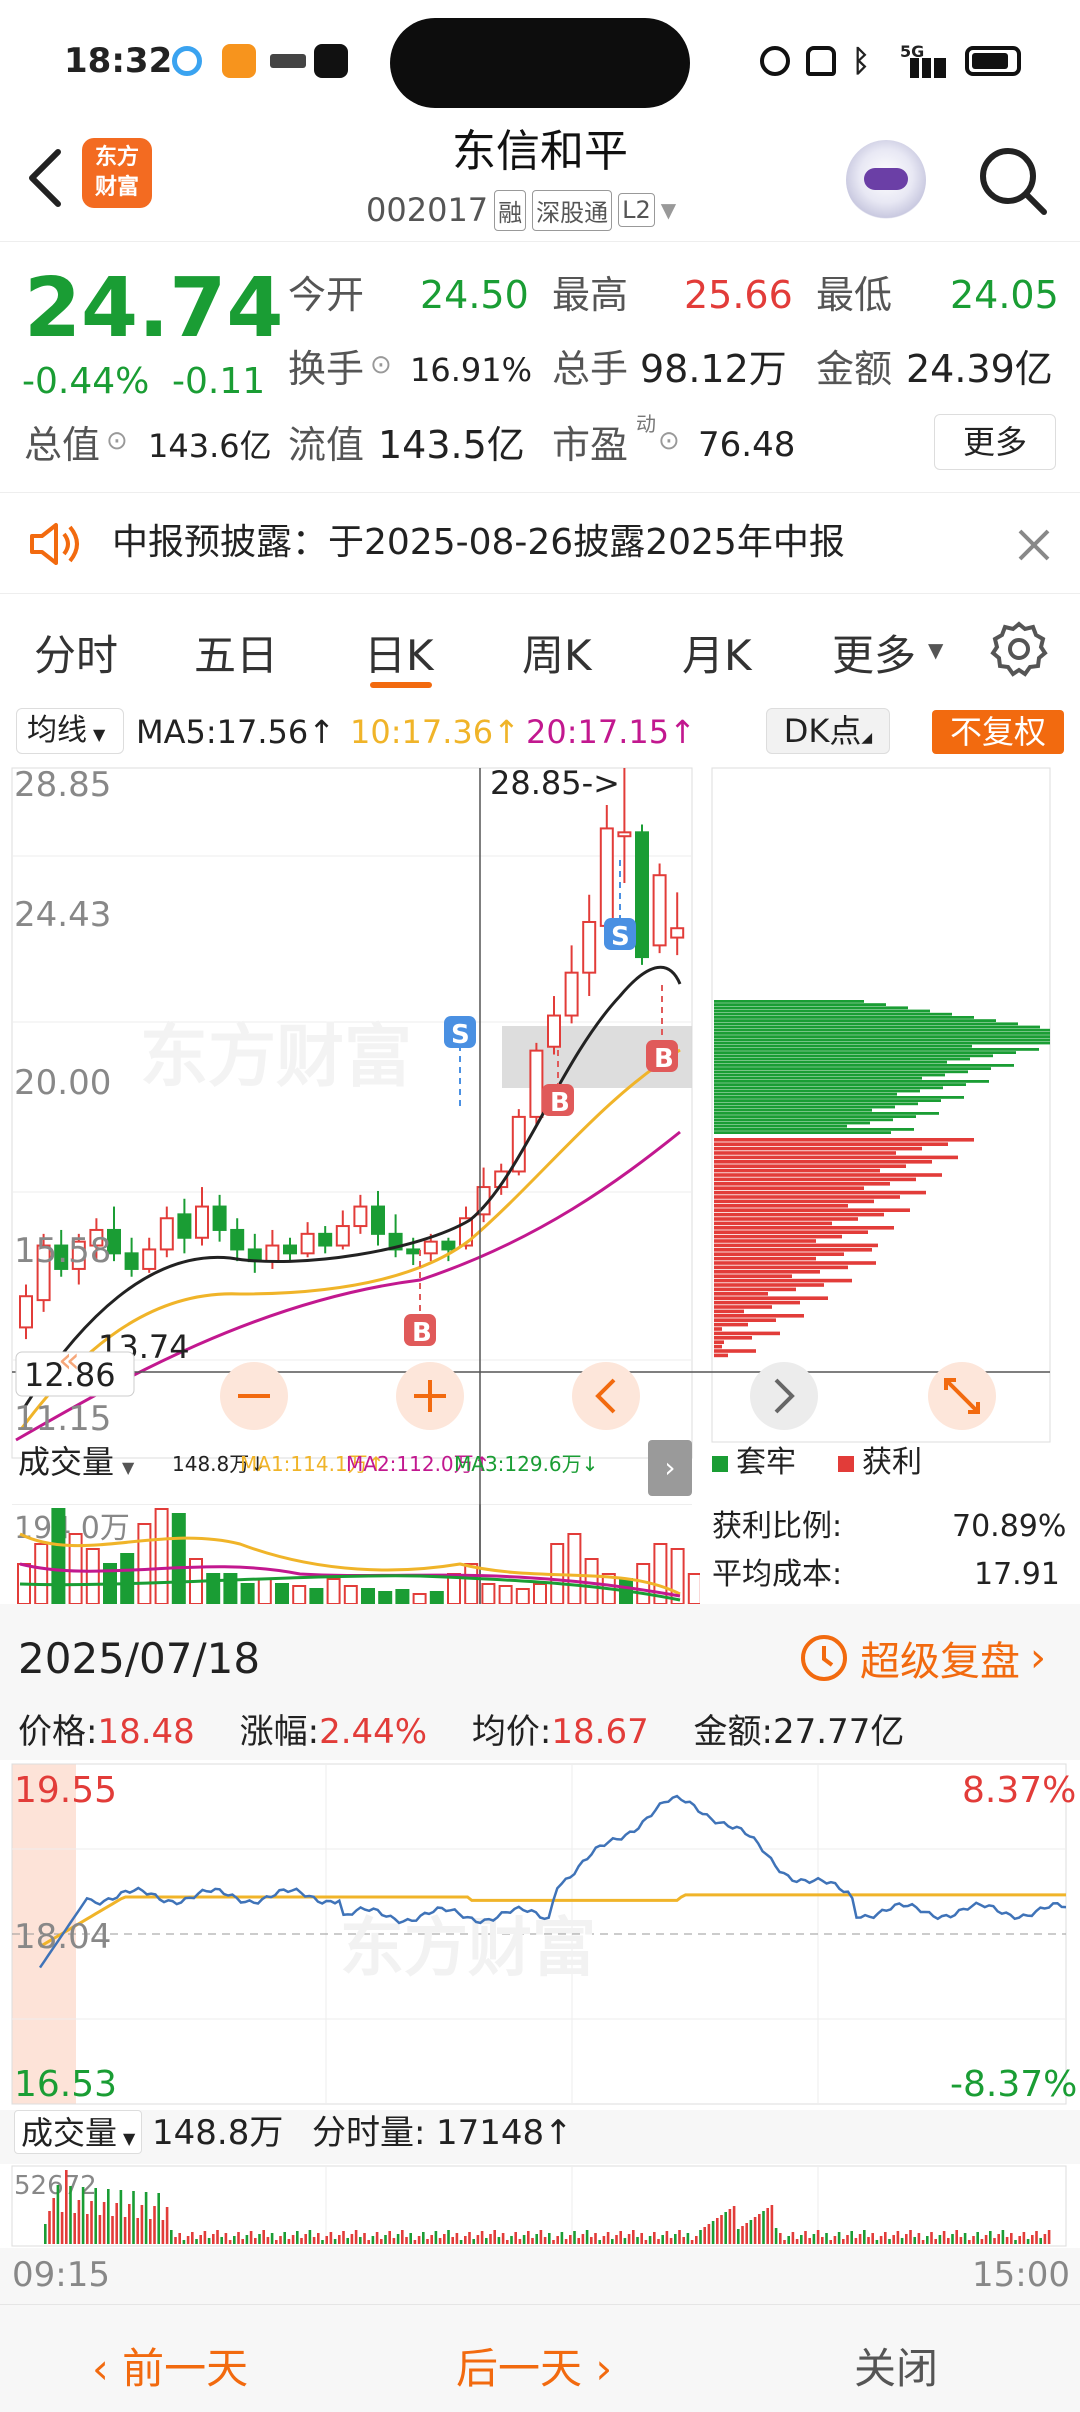  I want to click on float-value: 143.5亿, so click(451, 445).